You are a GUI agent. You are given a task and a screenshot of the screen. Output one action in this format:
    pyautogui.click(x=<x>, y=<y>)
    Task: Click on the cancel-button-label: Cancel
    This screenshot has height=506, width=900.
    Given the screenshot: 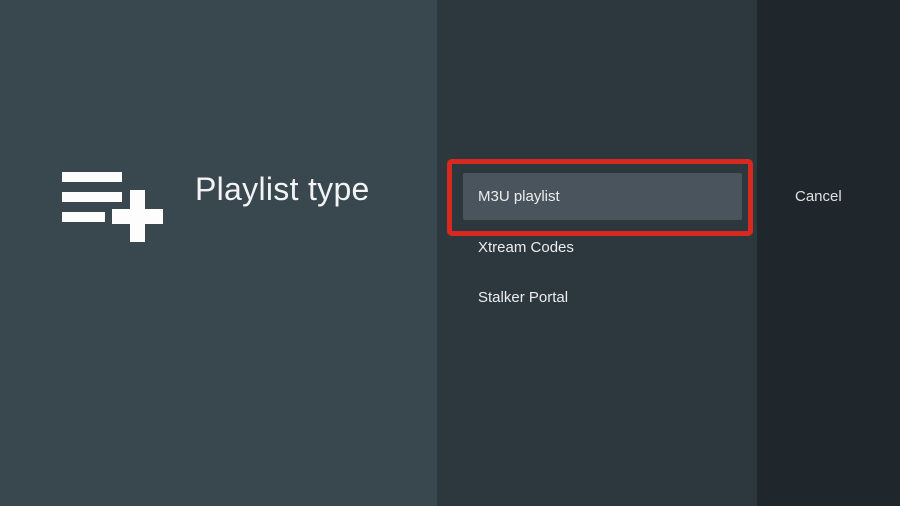 What is the action you would take?
    pyautogui.click(x=818, y=196)
    